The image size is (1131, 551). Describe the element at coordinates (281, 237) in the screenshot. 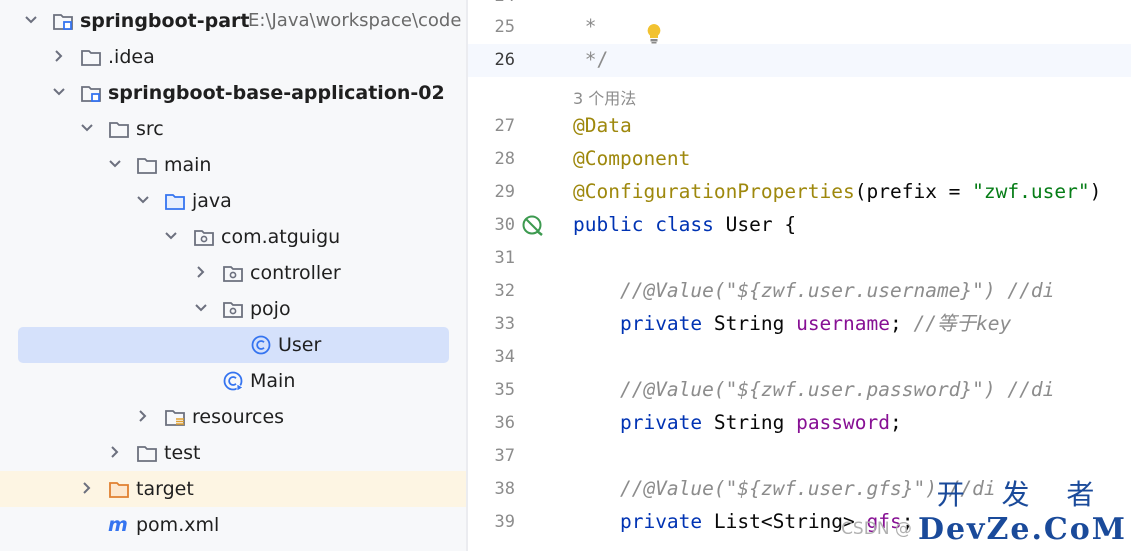

I see `tree-label: com.atguigu` at that location.